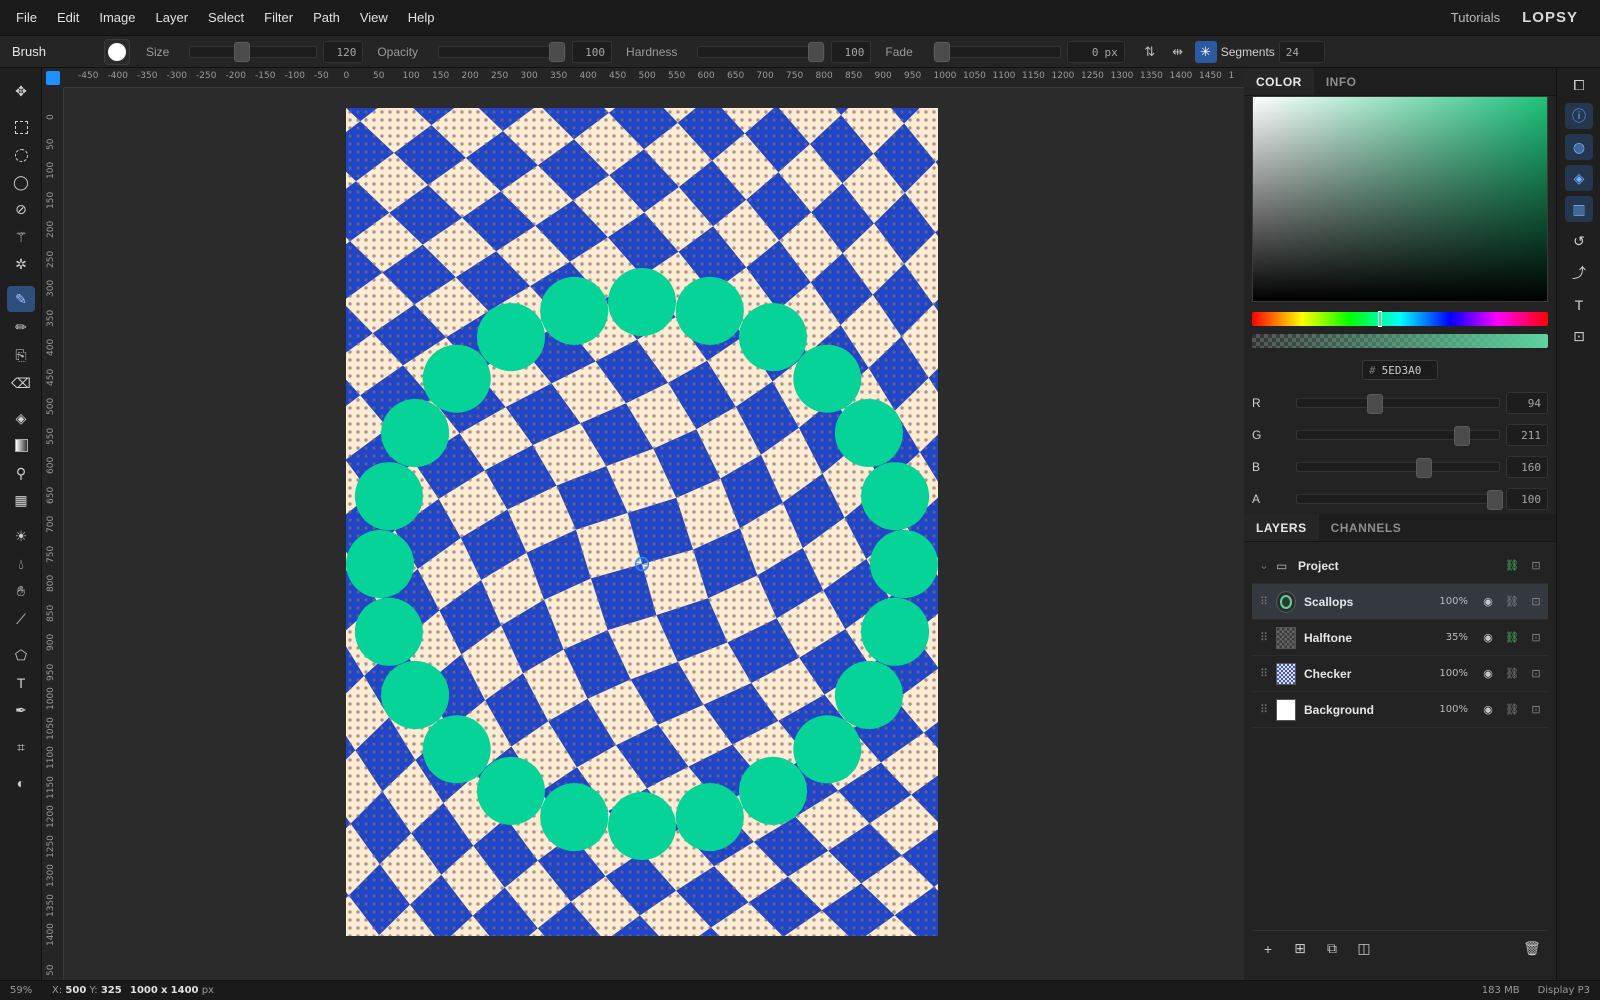 This screenshot has width=1600, height=1000. I want to click on color-swap-icon: ◐, so click(21, 783).